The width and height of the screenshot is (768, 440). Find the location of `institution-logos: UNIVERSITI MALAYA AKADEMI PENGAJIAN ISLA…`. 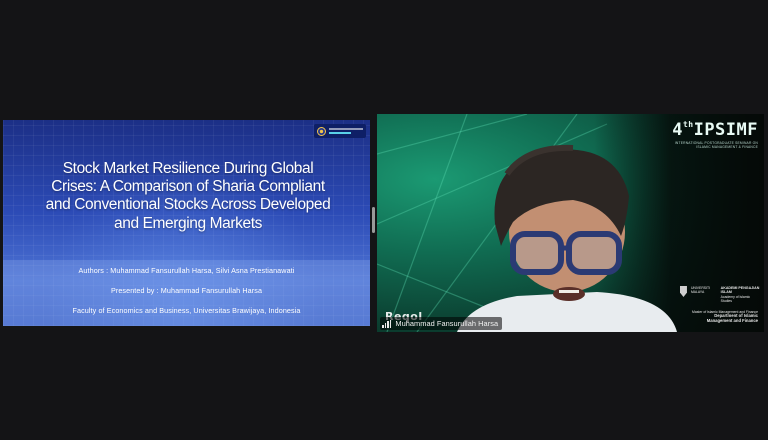

institution-logos: UNIVERSITI MALAYA AKADEMI PENGAJIAN ISLA… is located at coordinates (720, 295).